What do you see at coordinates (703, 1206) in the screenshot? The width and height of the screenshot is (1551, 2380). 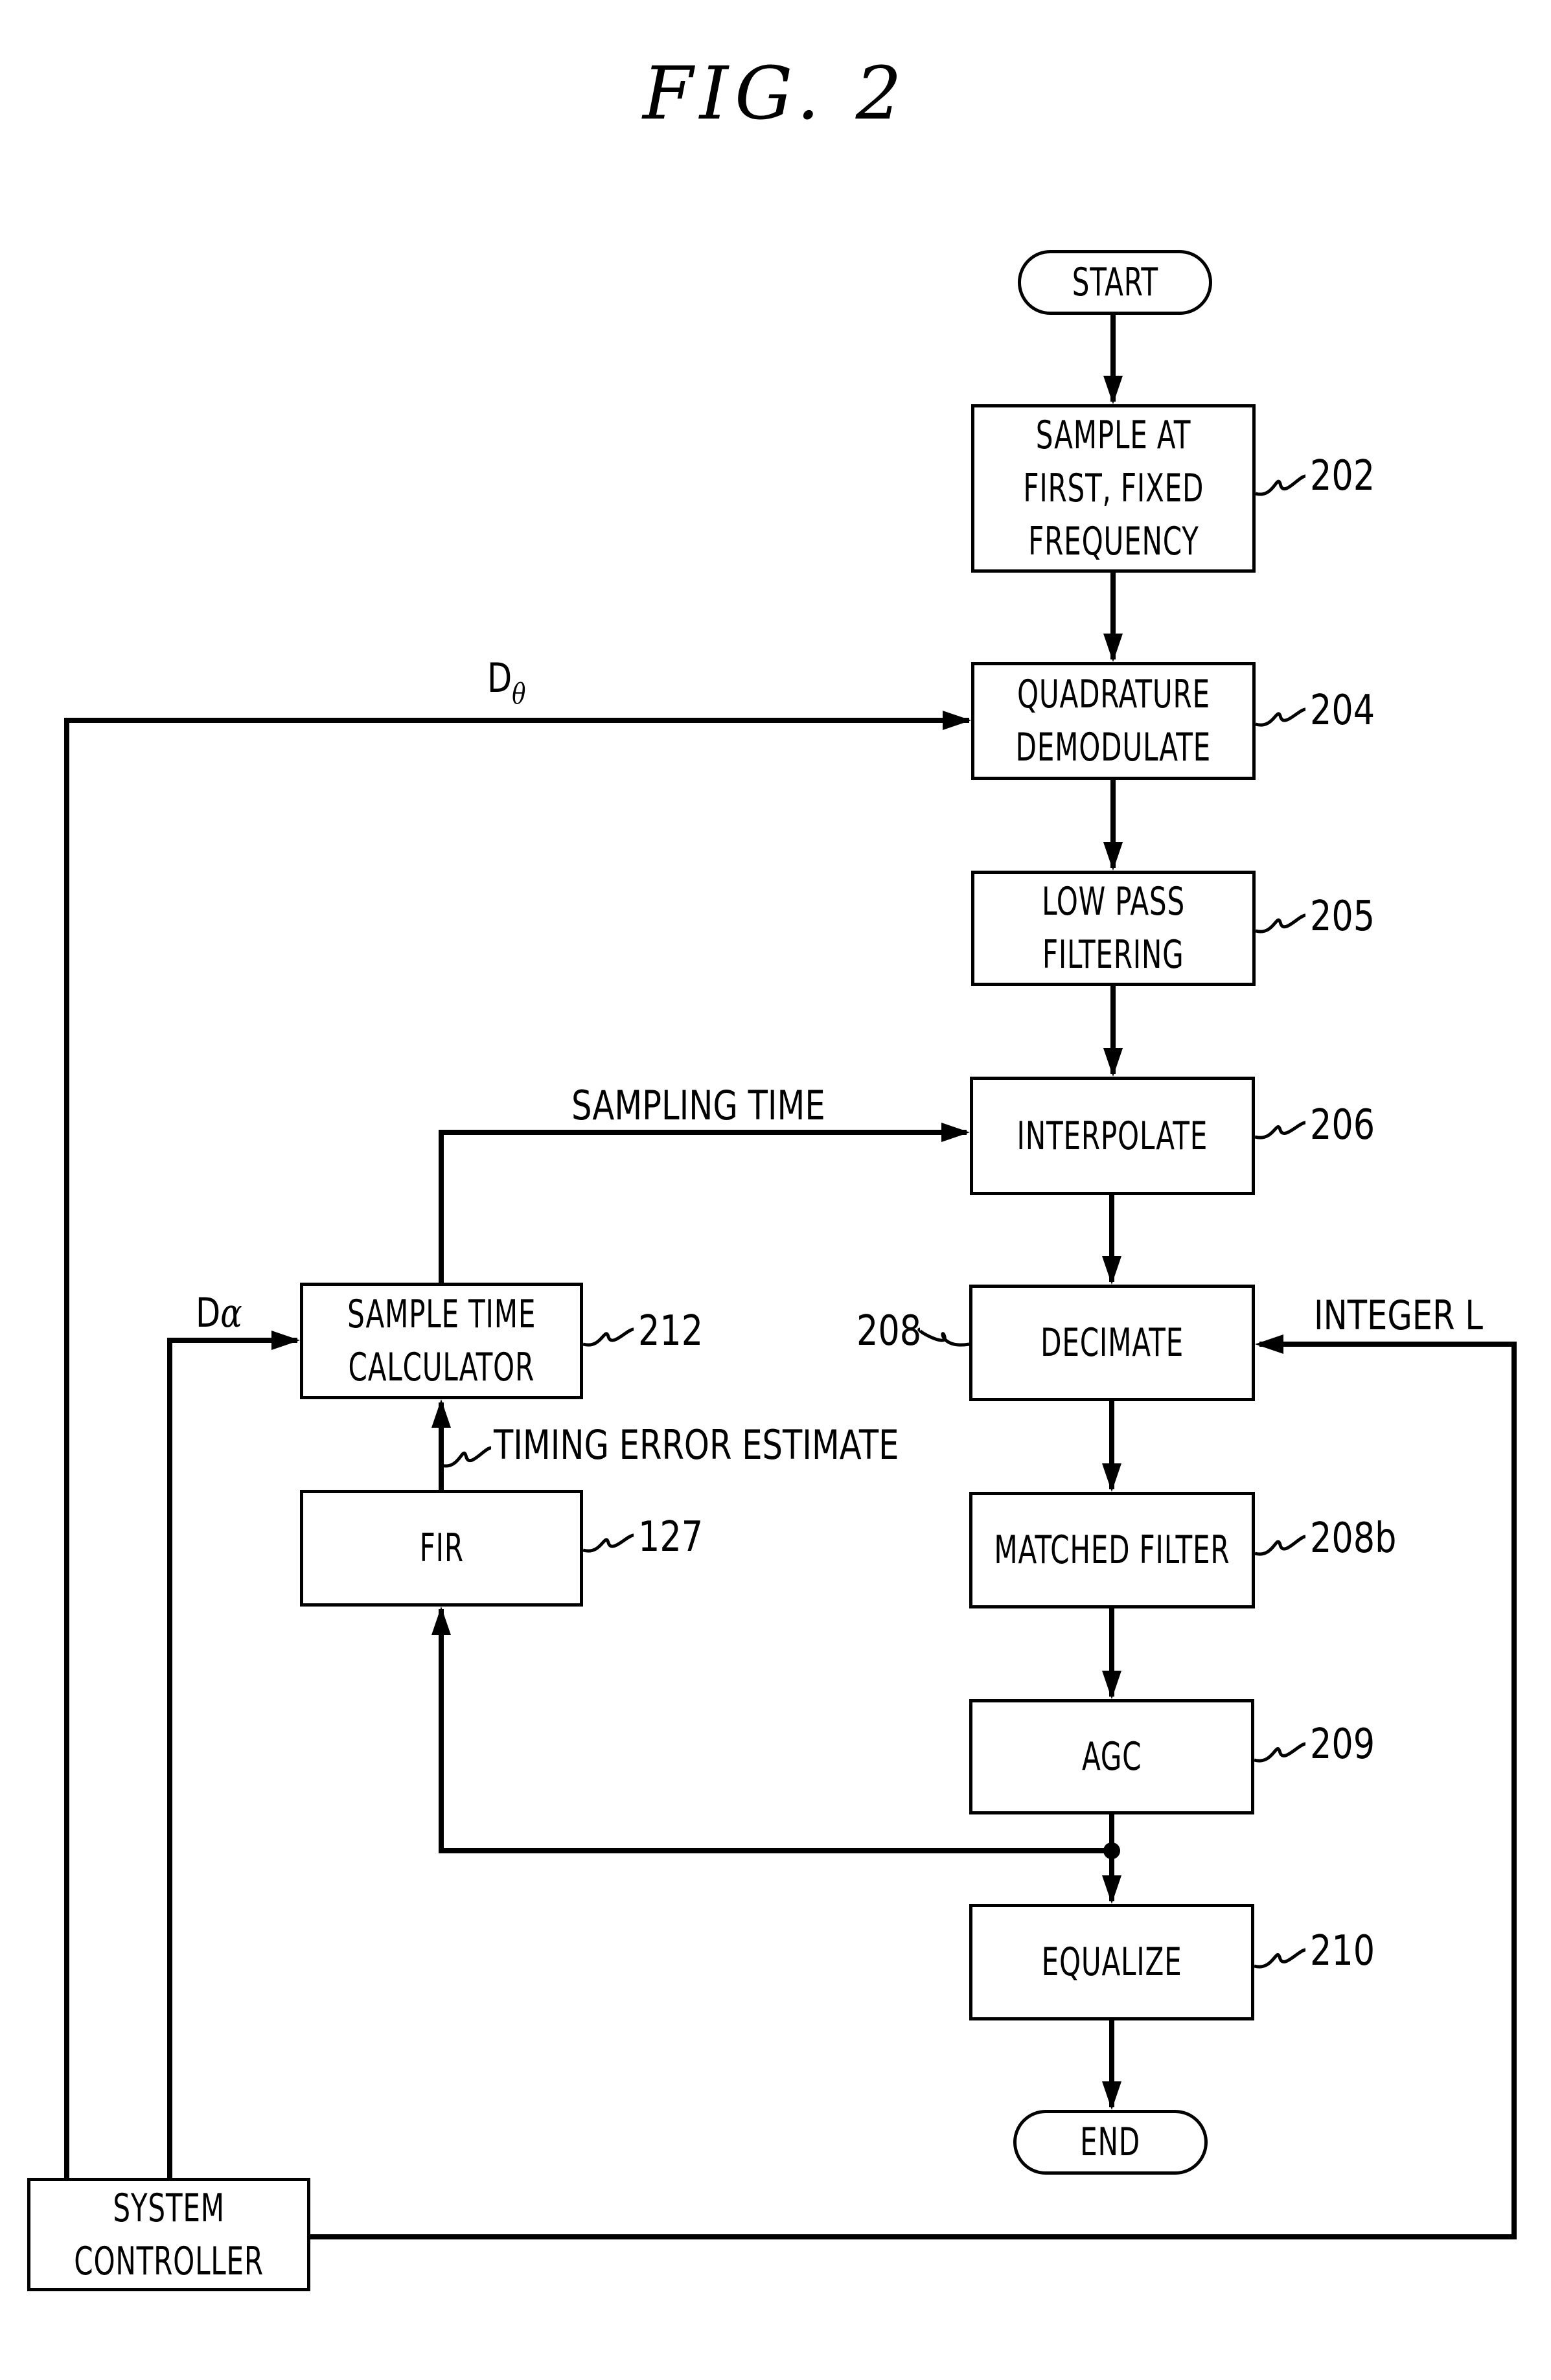 I see `line-sampling-time` at bounding box center [703, 1206].